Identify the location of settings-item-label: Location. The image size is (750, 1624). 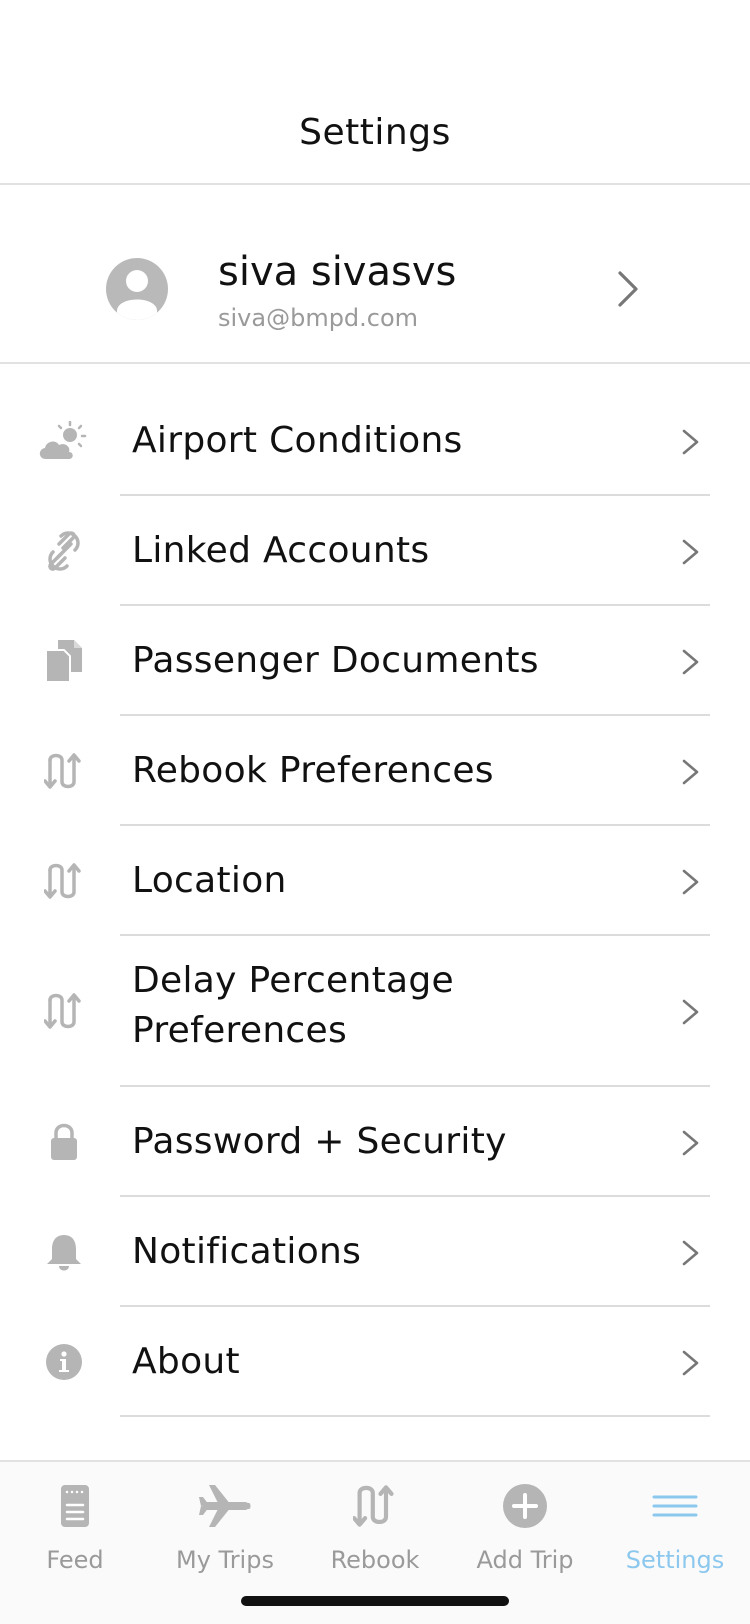
(209, 880).